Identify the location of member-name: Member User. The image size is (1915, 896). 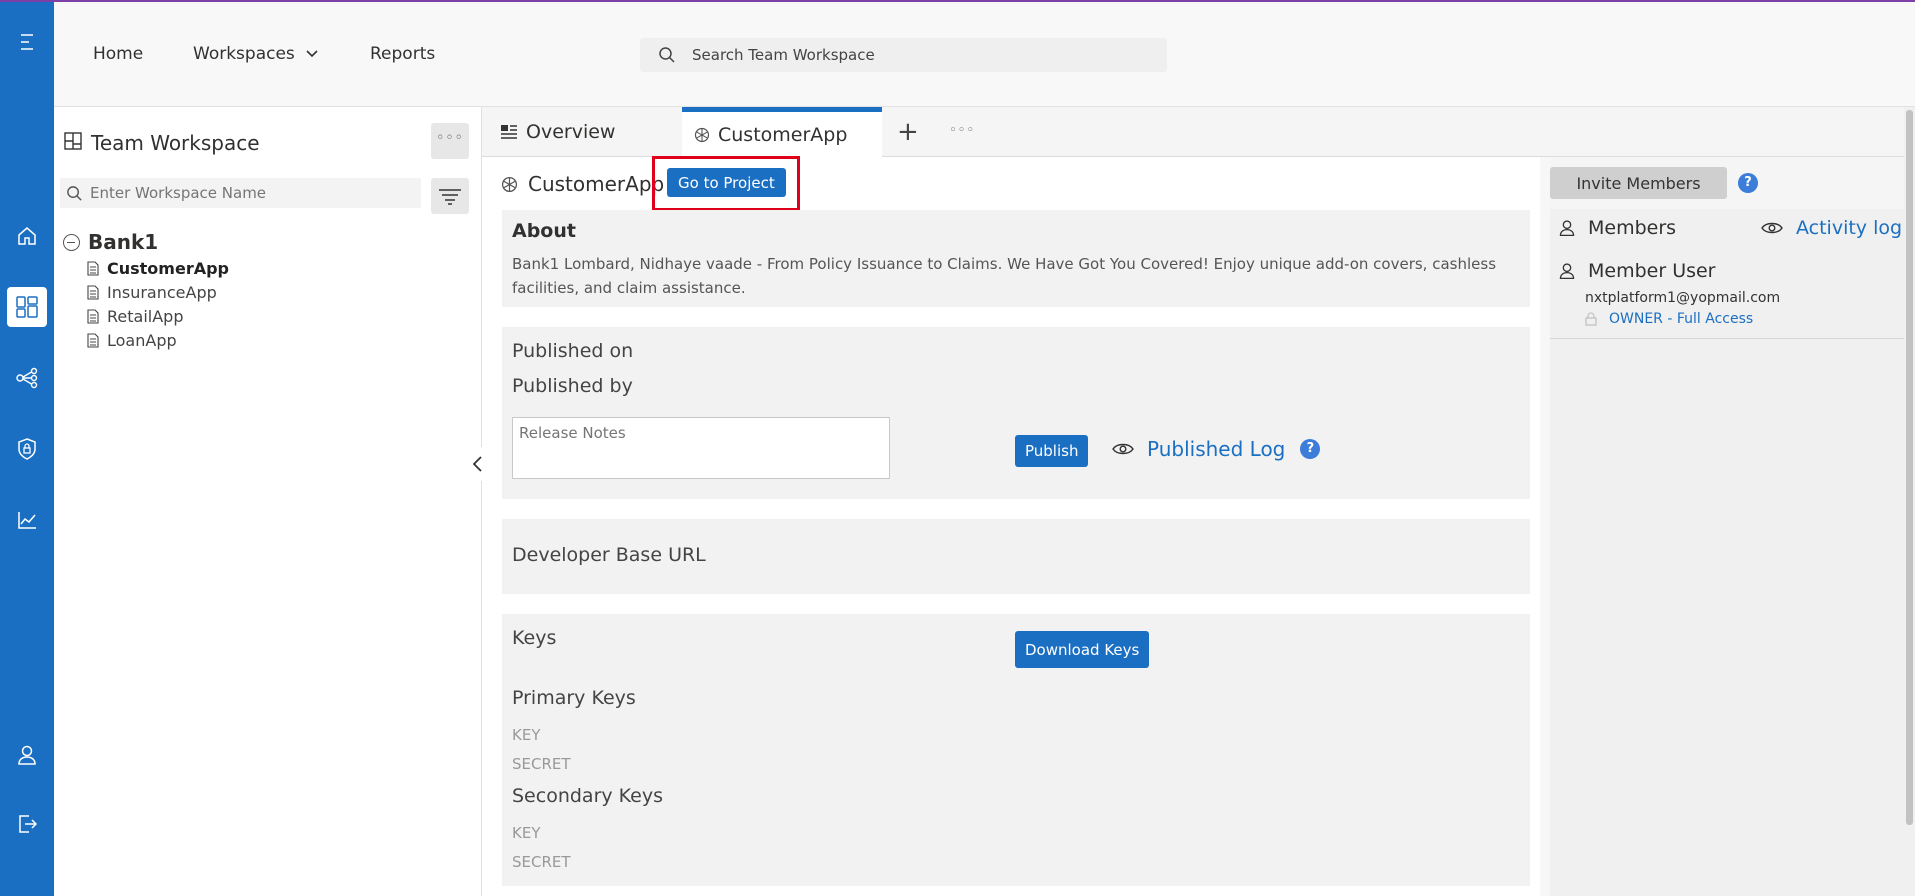
(1652, 271).